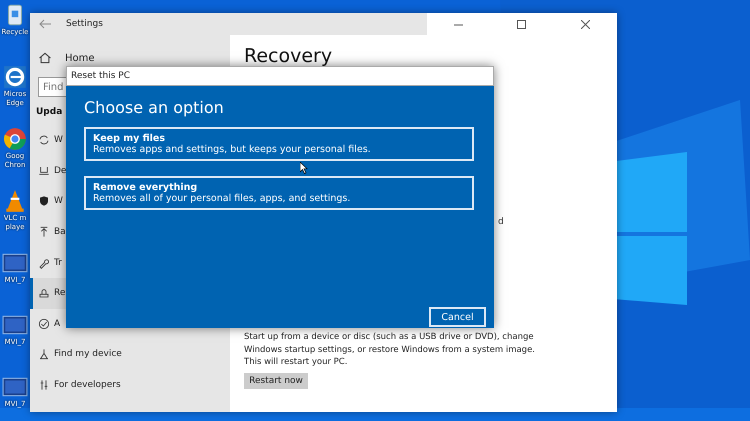  Describe the element at coordinates (289, 56) in the screenshot. I see `page-title: Recovery` at that location.